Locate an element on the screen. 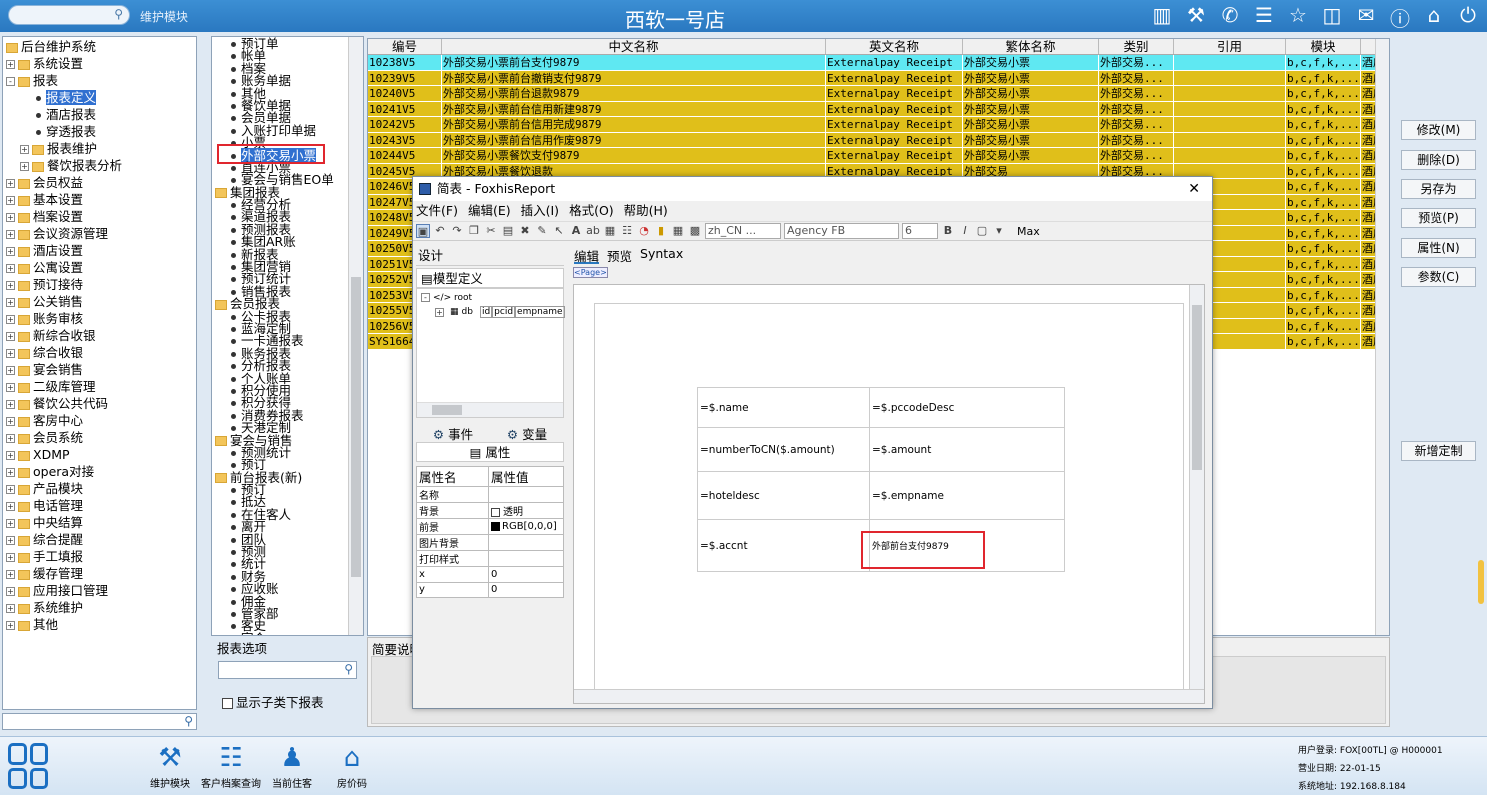  grid-column-header: 模块 is located at coordinates (1323, 46).